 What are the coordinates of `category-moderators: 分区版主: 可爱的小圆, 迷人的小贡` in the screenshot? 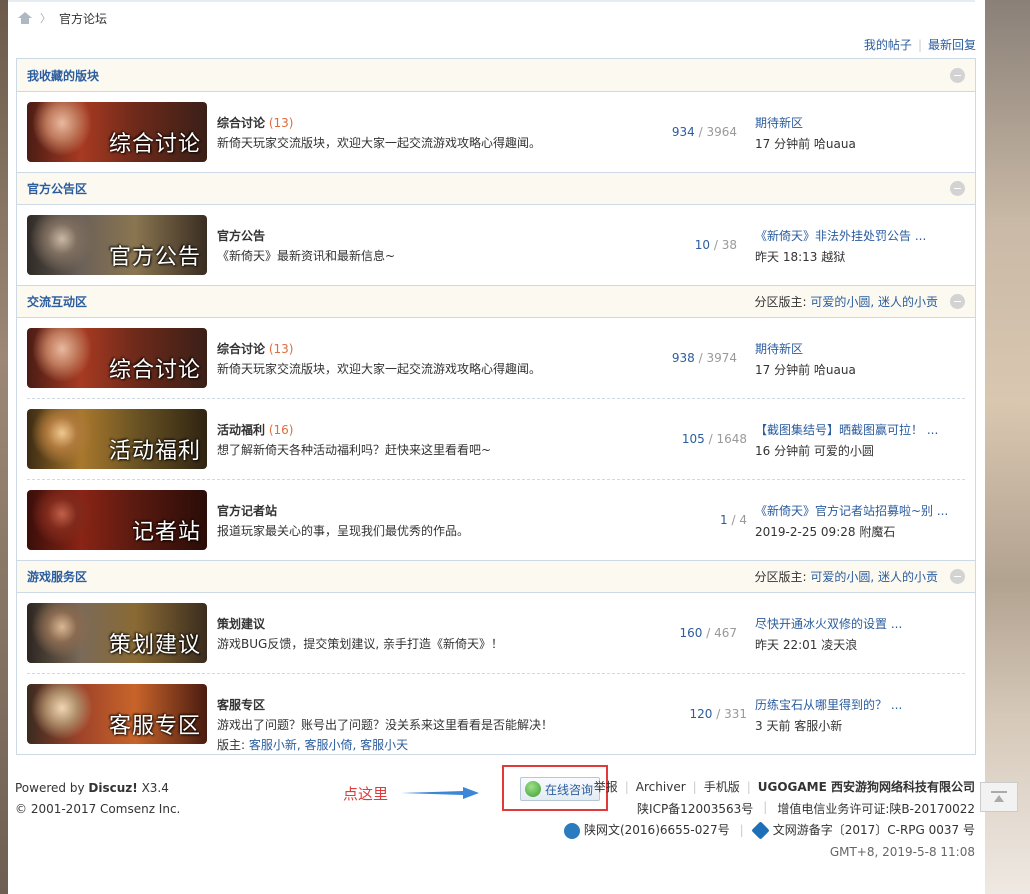 It's located at (846, 577).